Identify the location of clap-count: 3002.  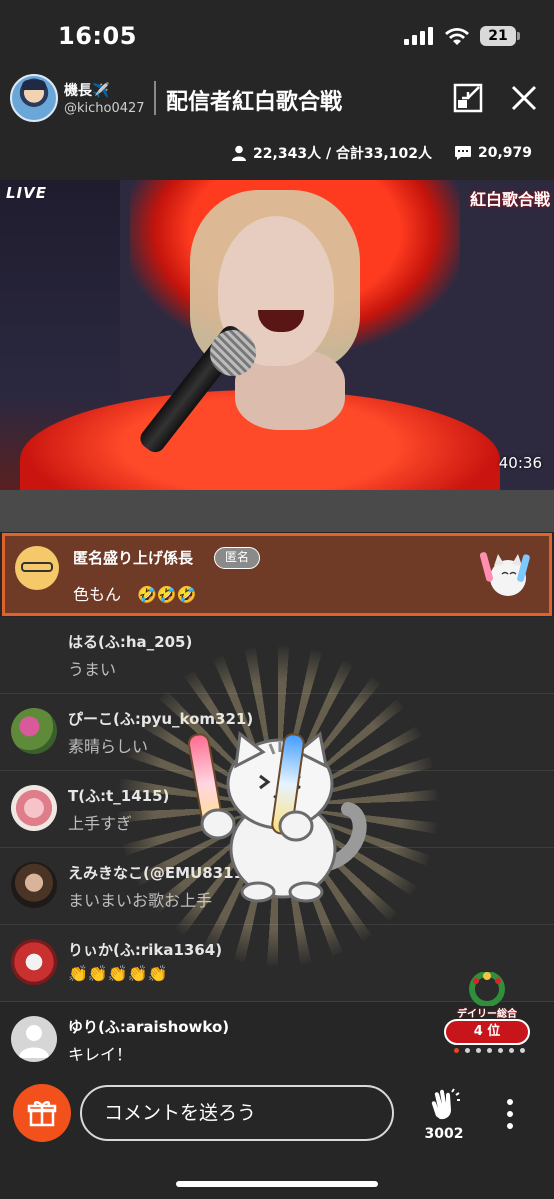
(444, 1134).